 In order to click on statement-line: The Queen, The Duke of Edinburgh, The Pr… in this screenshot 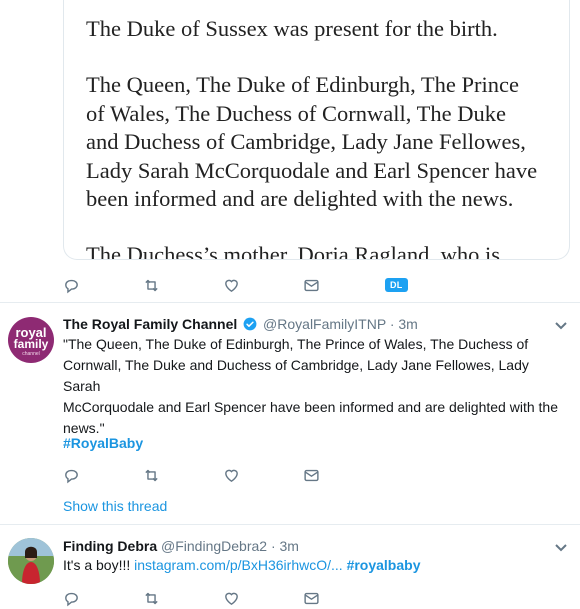, I will do `click(303, 84)`.